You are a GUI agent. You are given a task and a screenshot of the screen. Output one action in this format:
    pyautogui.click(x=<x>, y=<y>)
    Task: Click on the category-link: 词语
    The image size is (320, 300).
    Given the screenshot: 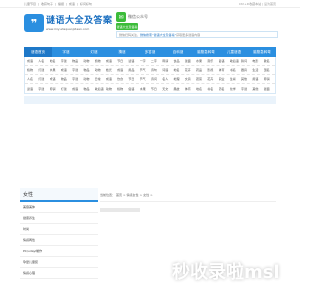 What is the action you would take?
    pyautogui.click(x=167, y=70)
    